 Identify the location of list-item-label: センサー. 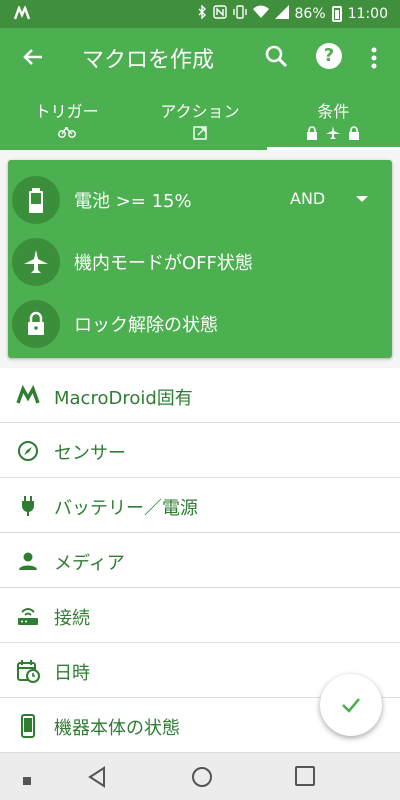
(90, 453).